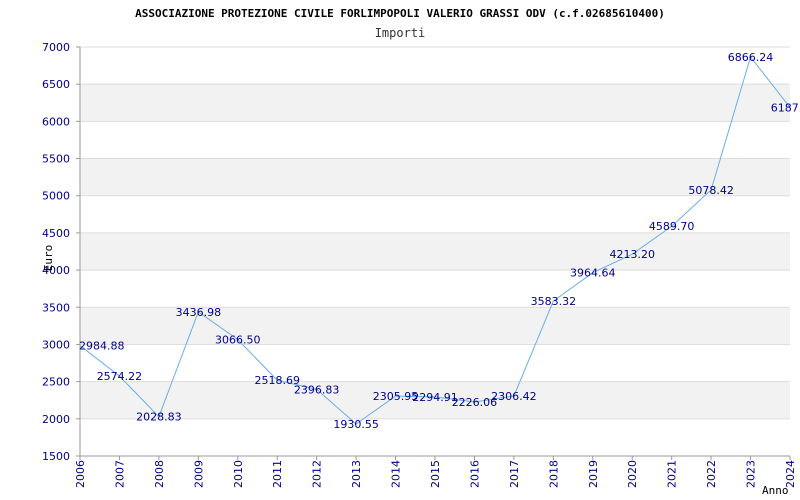 The height and width of the screenshot is (500, 800). Describe the element at coordinates (56, 233) in the screenshot. I see `y-tick-label: 4500` at that location.